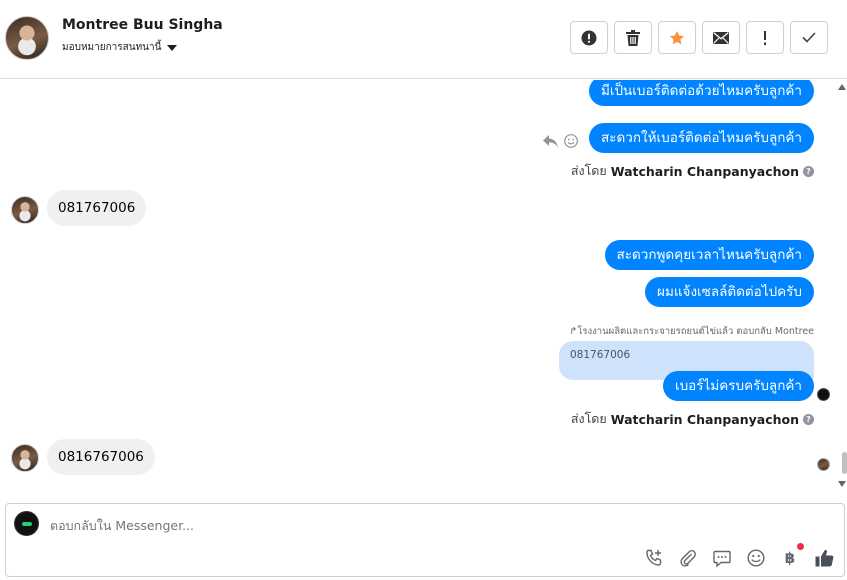 This screenshot has width=847, height=580. What do you see at coordinates (800, 546) in the screenshot?
I see `notification-dot` at bounding box center [800, 546].